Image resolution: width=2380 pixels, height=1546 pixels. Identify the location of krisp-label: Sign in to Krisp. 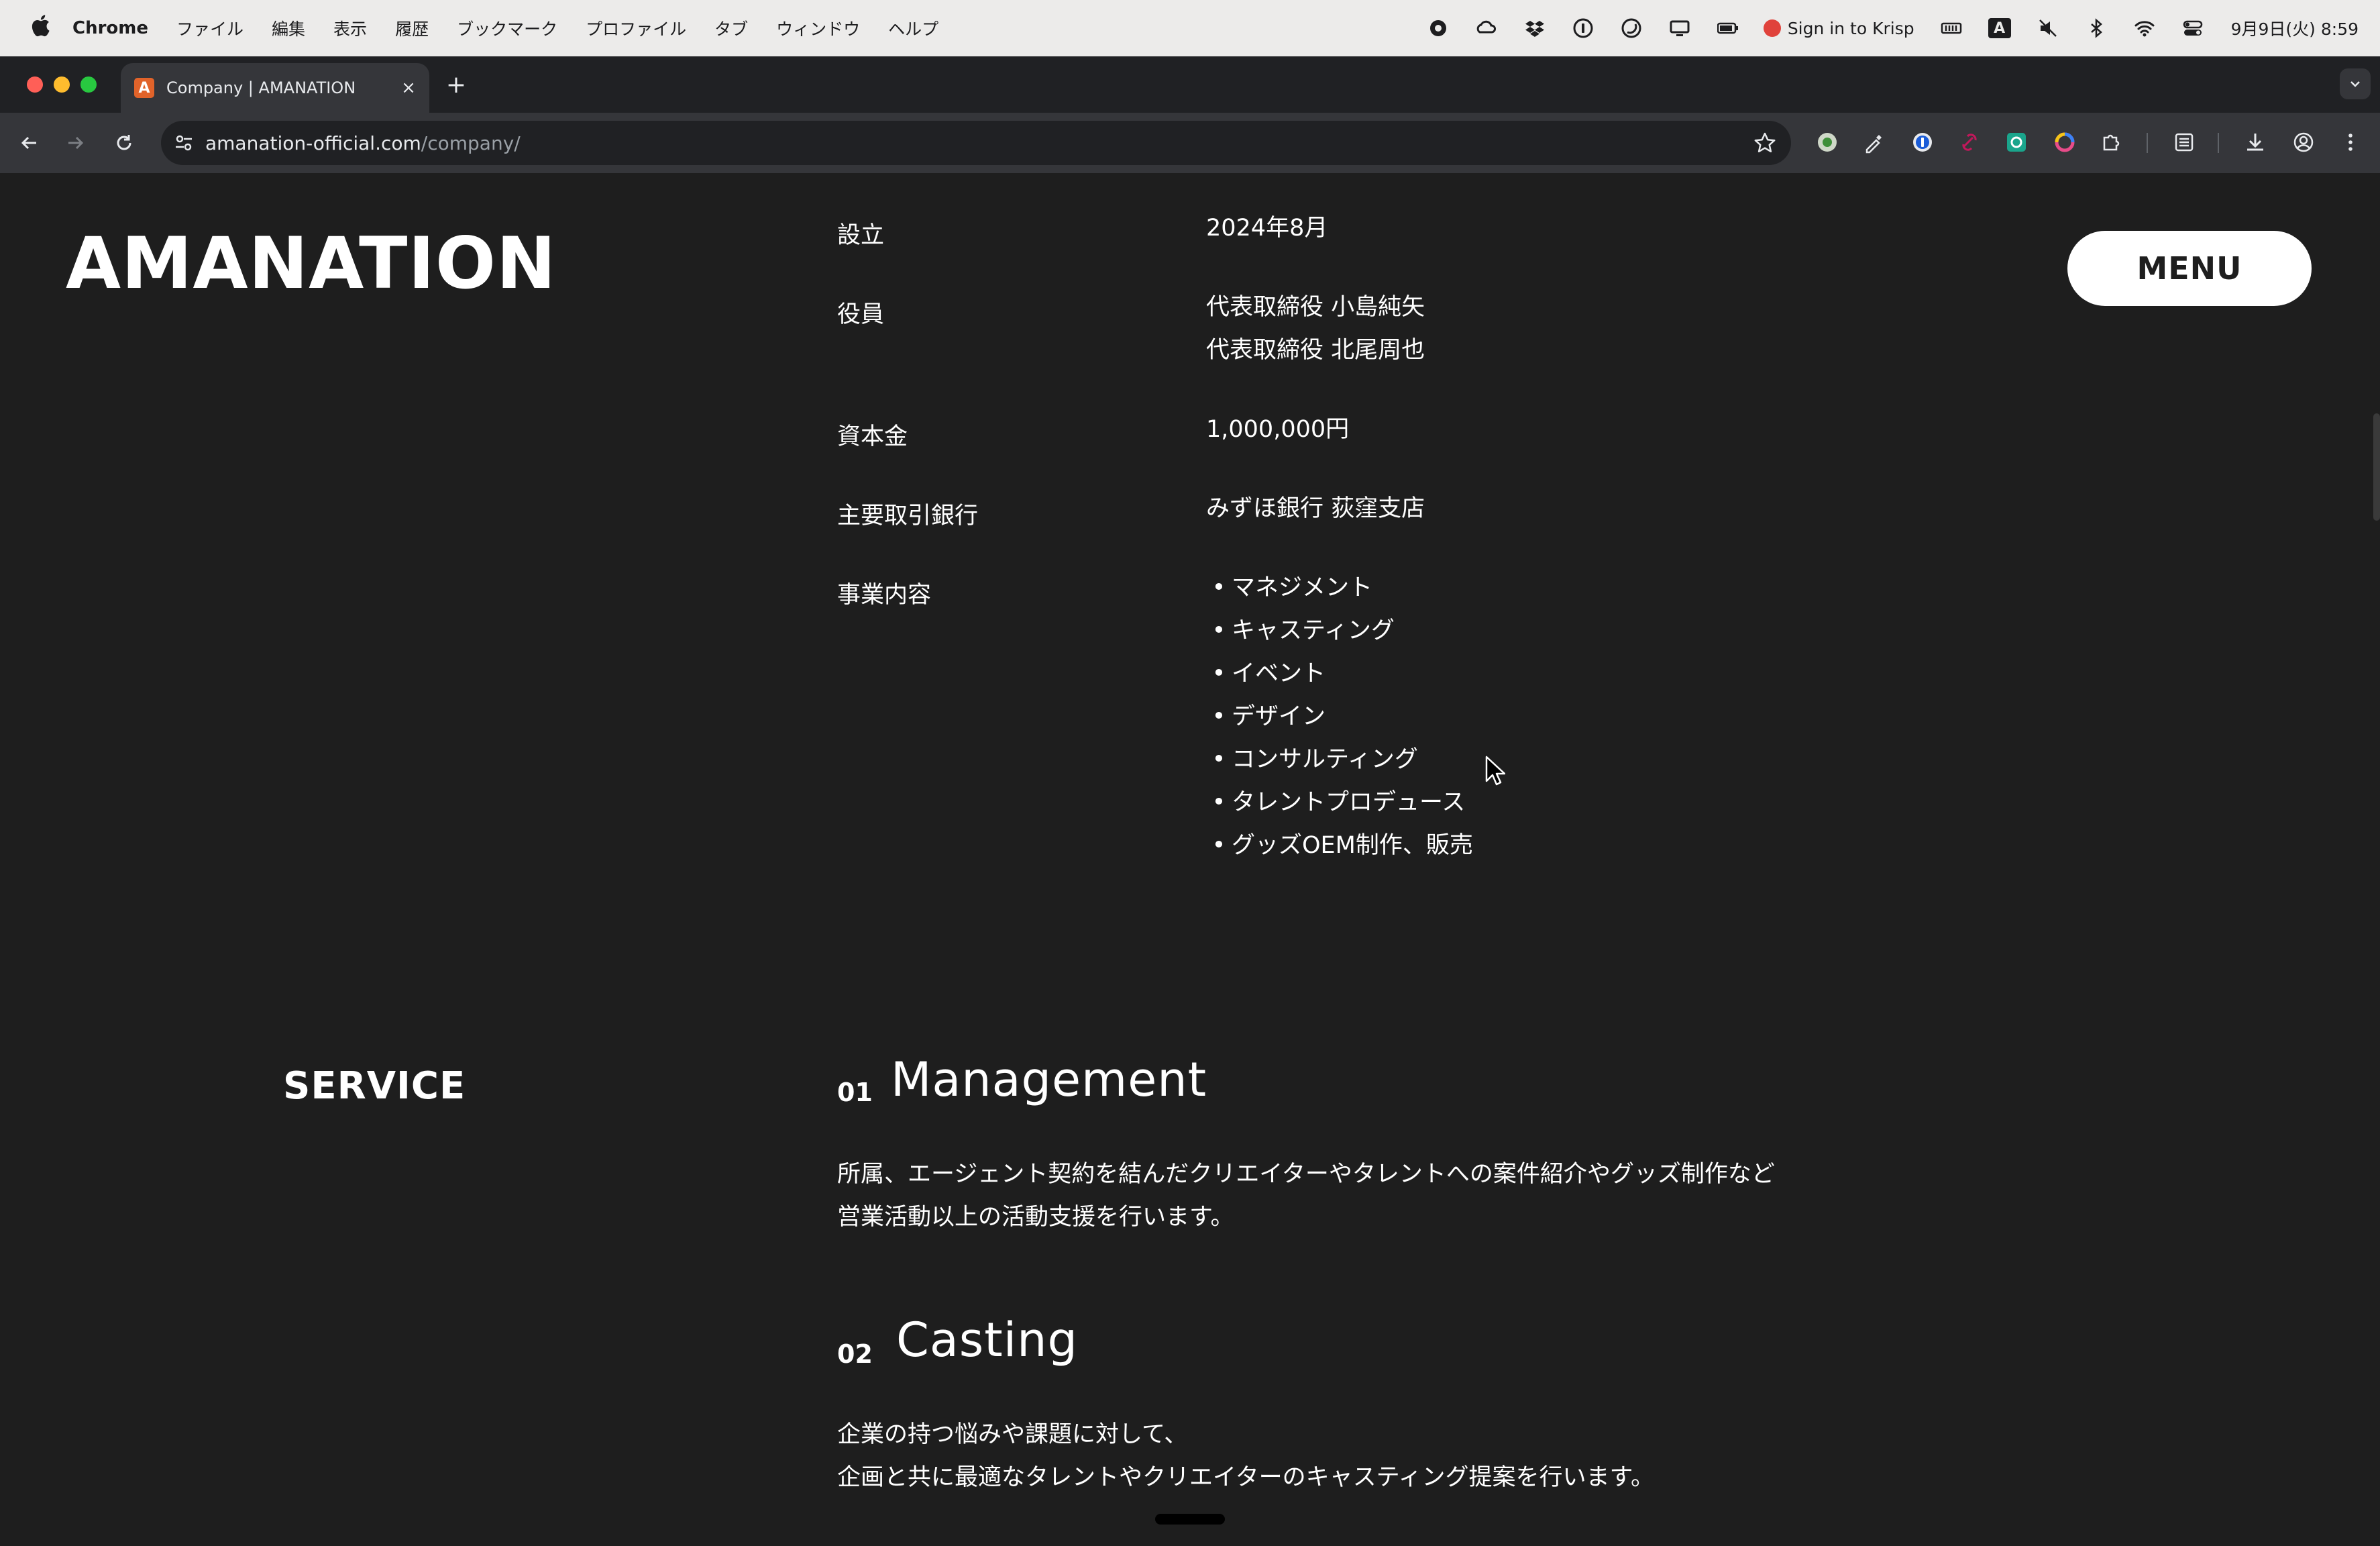
(1850, 28).